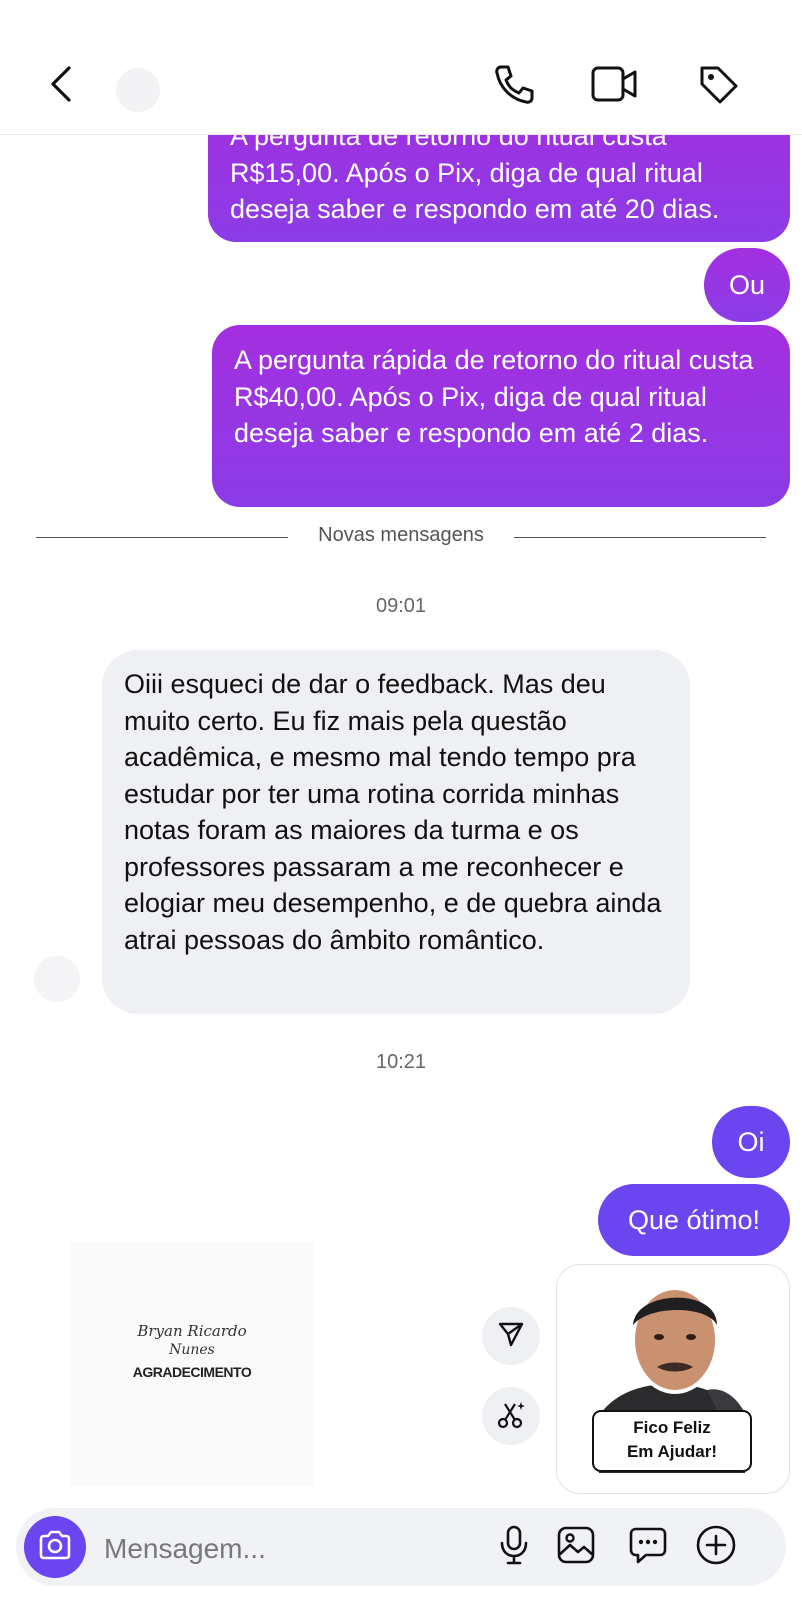 The width and height of the screenshot is (802, 1600). I want to click on sender-avatar, so click(57, 979).